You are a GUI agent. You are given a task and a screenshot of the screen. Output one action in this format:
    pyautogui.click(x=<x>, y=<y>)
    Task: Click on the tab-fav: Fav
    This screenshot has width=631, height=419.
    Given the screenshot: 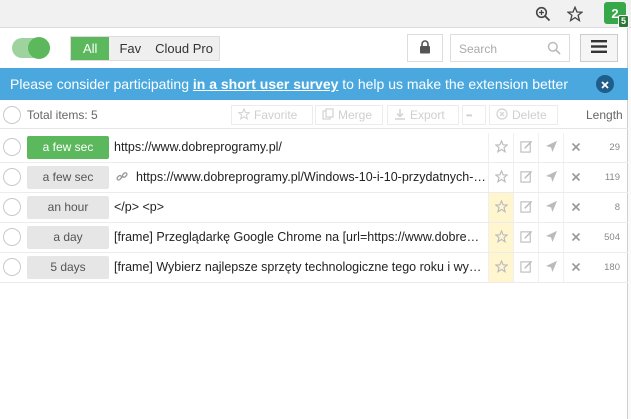 What is the action you would take?
    pyautogui.click(x=130, y=48)
    